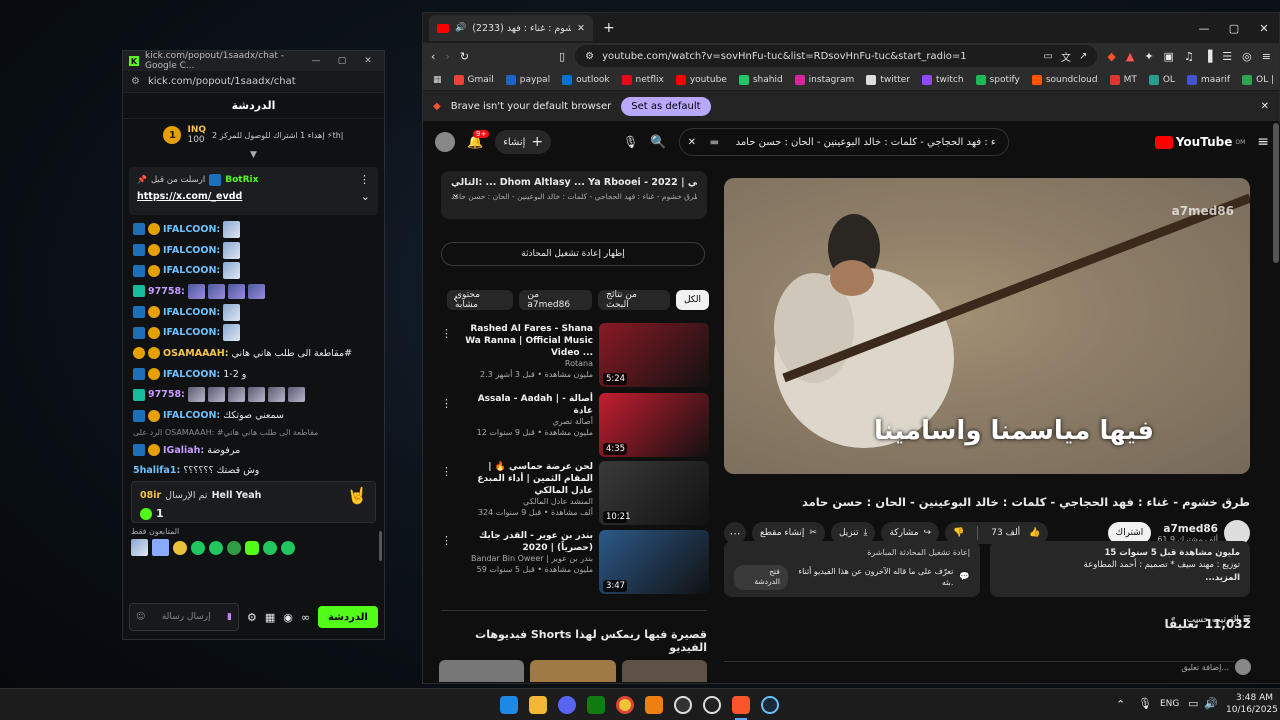  What do you see at coordinates (589, 56) in the screenshot?
I see `site-settings-icon: ⚙` at bounding box center [589, 56].